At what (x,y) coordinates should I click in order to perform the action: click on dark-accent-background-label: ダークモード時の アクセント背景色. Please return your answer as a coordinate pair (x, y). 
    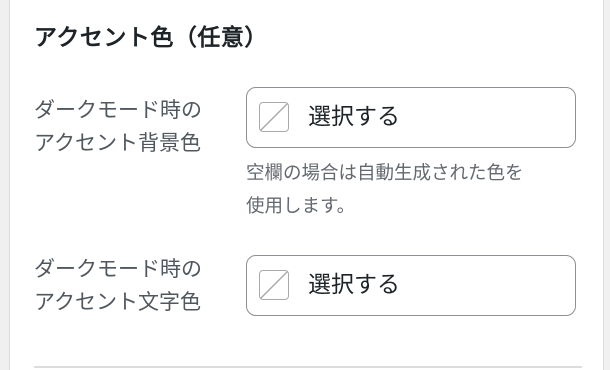
    Looking at the image, I should click on (134, 127).